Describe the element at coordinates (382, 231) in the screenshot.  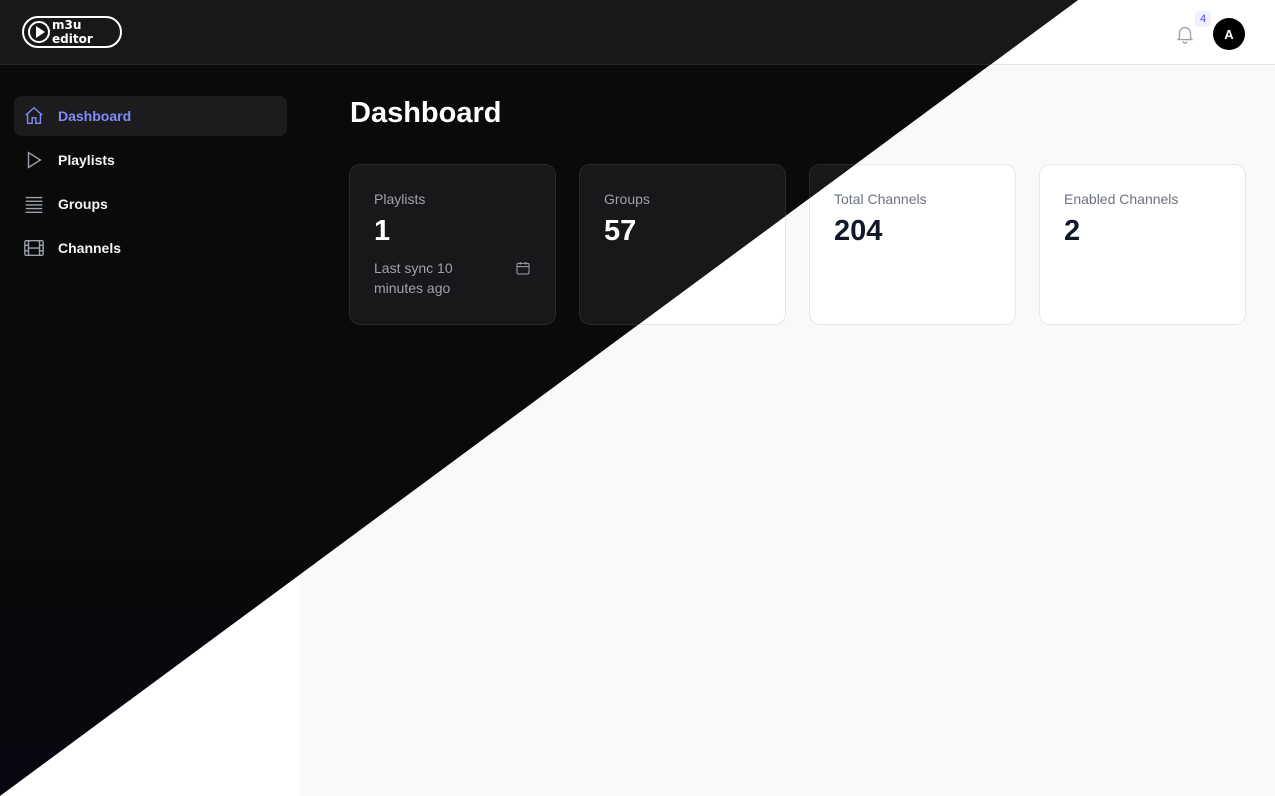
I see `stat-value: 1` at that location.